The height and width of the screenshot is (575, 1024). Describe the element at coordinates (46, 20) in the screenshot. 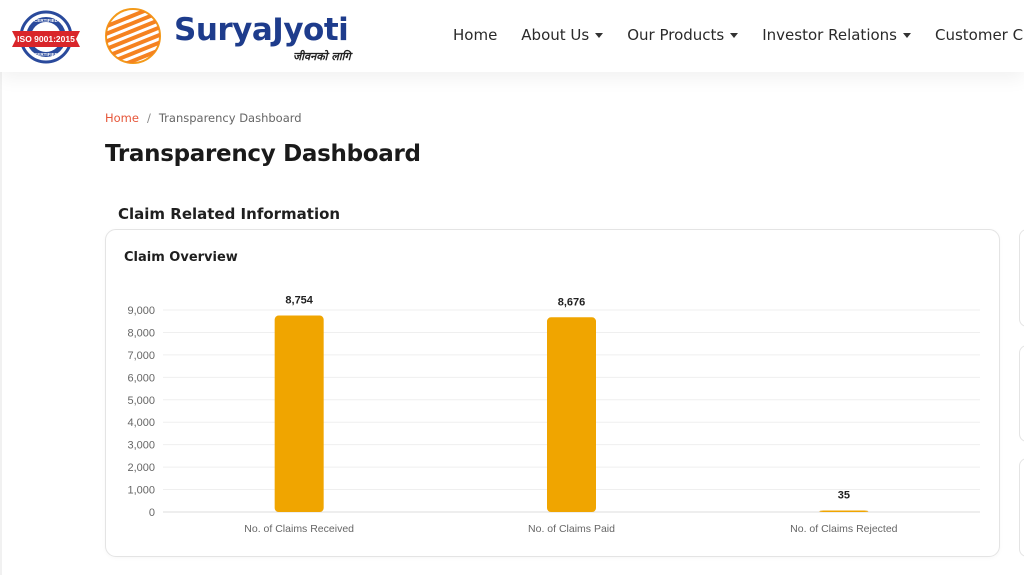

I see `iso-top-text: CERTIFIED` at that location.